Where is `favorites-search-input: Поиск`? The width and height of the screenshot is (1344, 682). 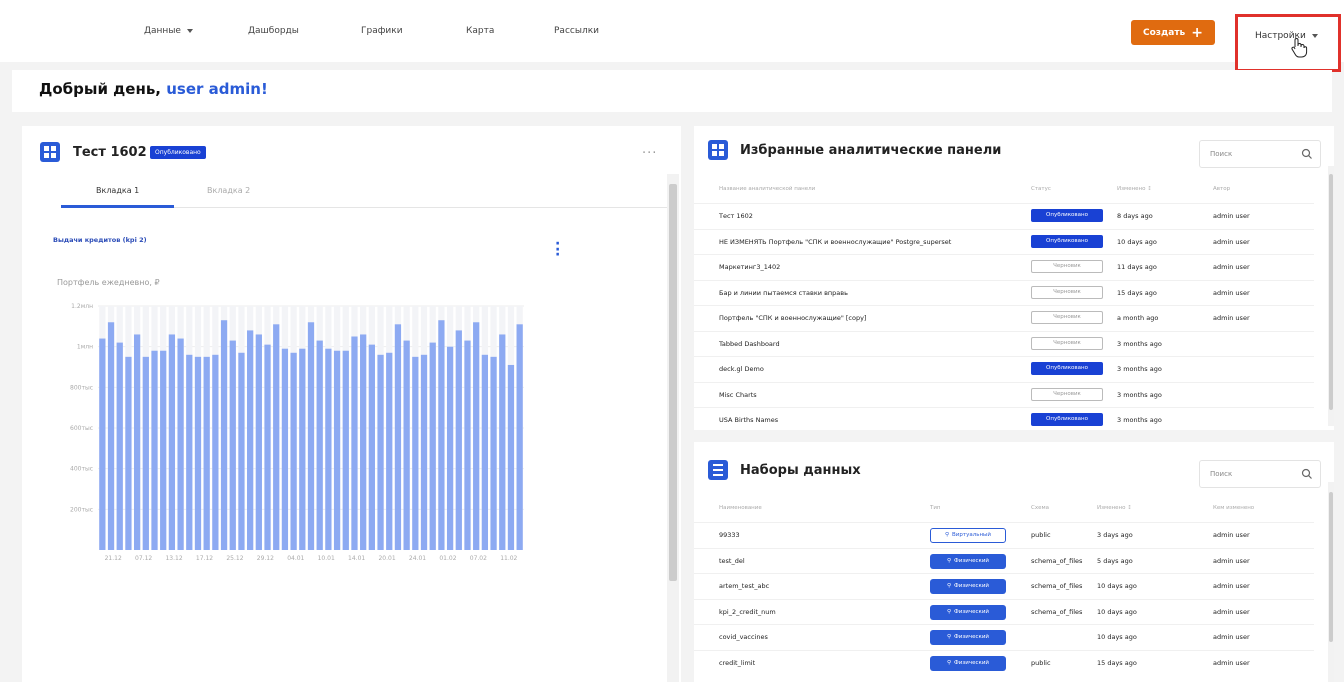
favorites-search-input: Поиск is located at coordinates (1260, 154).